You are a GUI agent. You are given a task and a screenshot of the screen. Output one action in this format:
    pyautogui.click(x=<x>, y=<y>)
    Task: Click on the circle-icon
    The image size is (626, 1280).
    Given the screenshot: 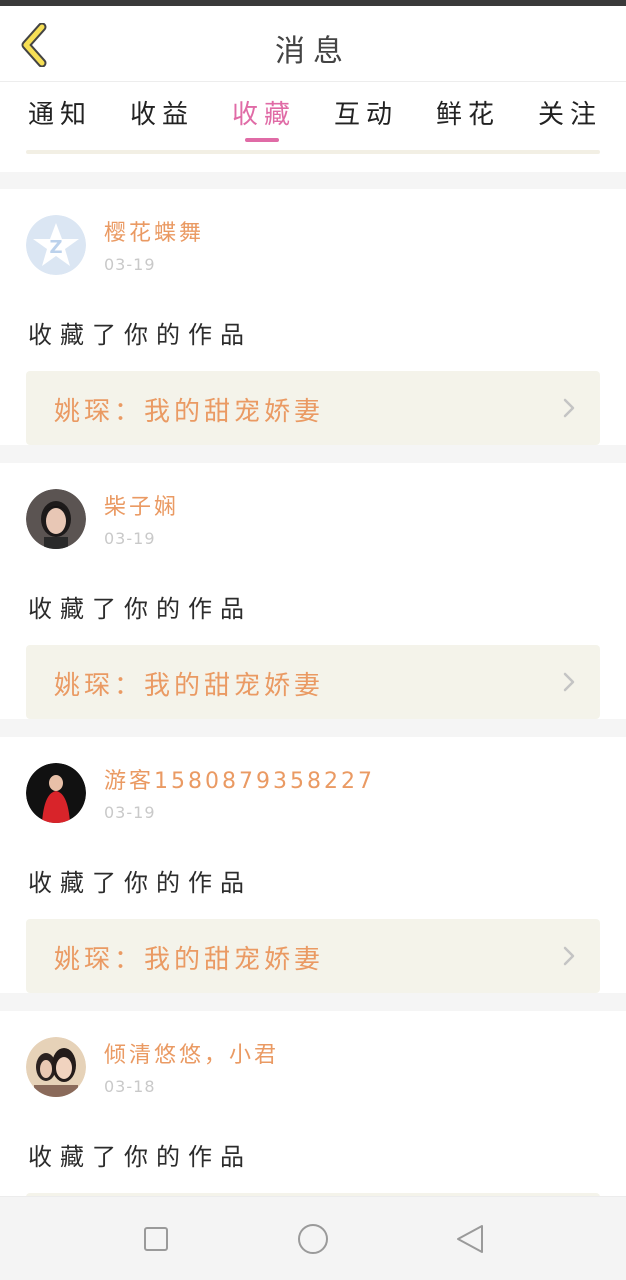 What is the action you would take?
    pyautogui.click(x=313, y=1239)
    